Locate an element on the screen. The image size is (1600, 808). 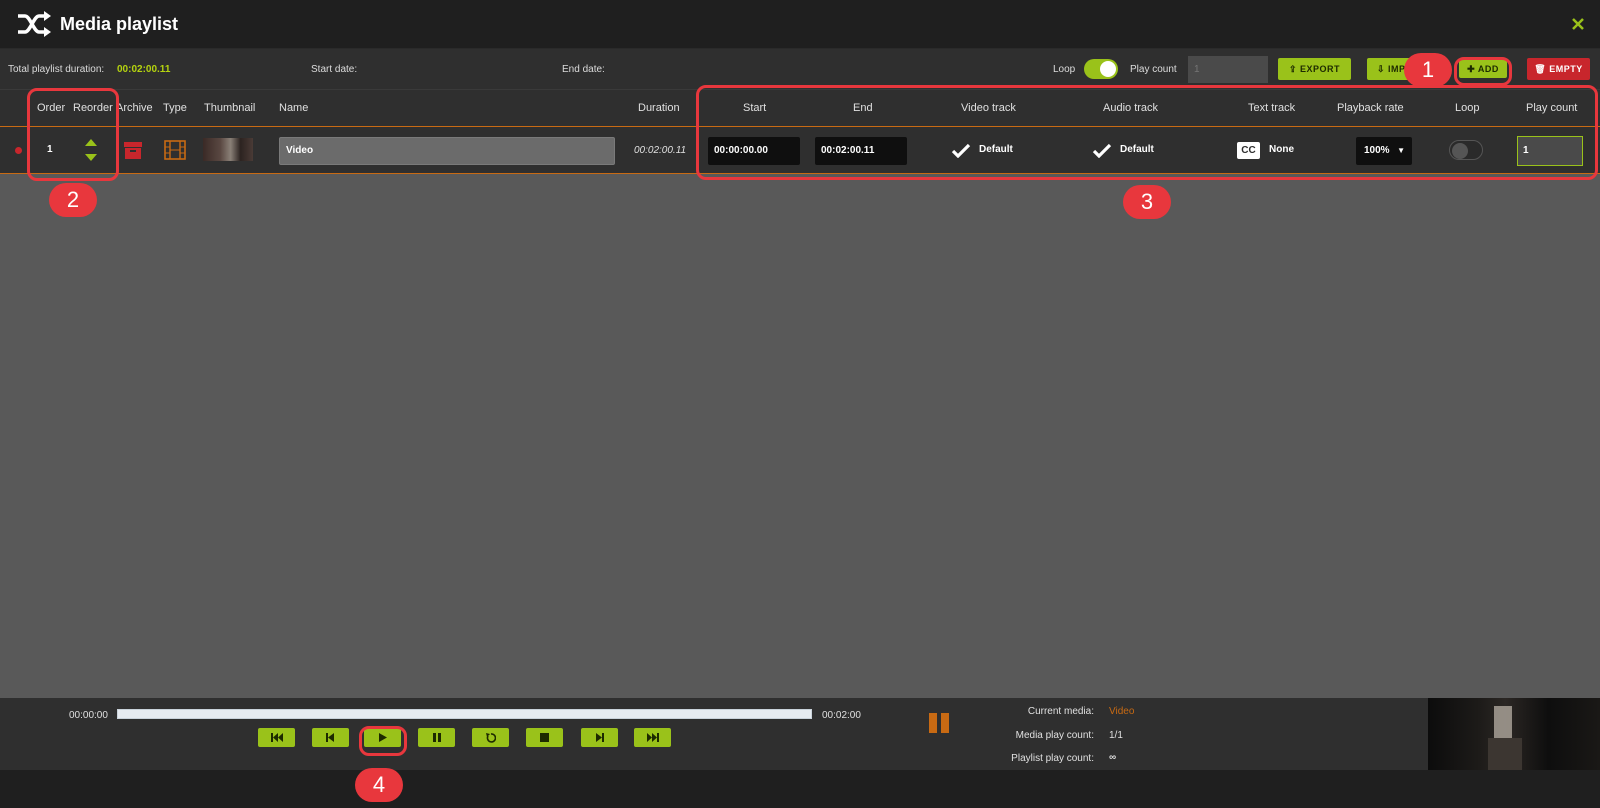
trash-icon: 🗑 is located at coordinates (1542, 69).